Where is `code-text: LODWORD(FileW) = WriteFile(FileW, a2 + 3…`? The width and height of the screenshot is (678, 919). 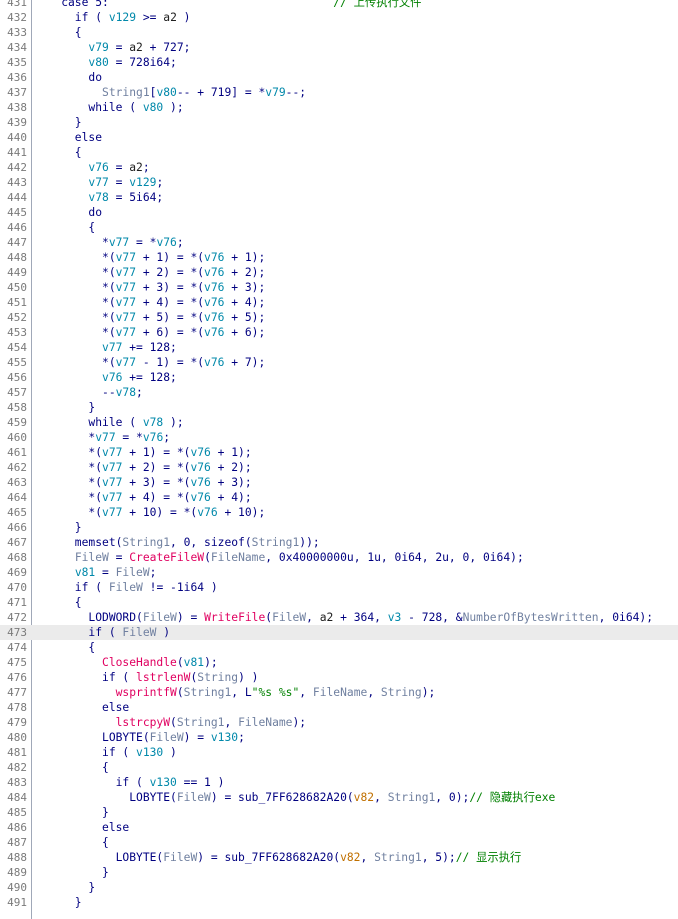 code-text: LODWORD(FileW) = WriteFile(FileW, a2 + 3… is located at coordinates (343, 617).